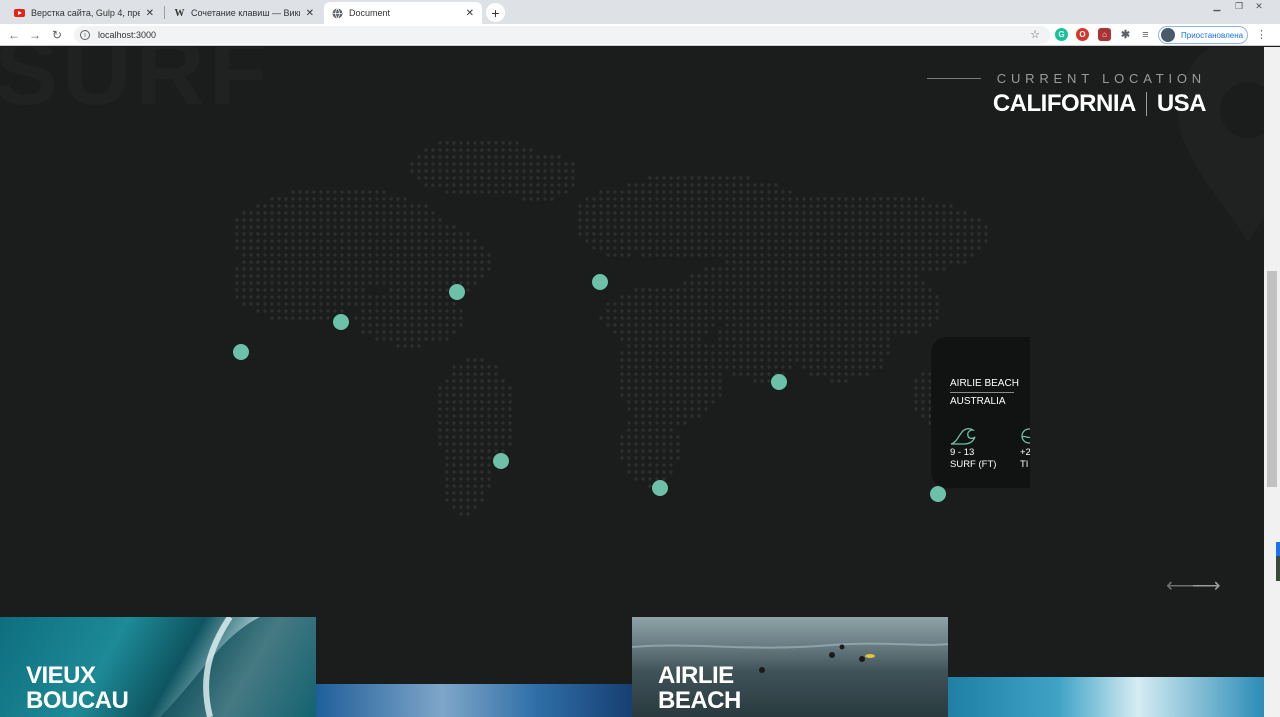 This screenshot has width=1280, height=717. I want to click on profile-button: Приостановлена, so click(1203, 35).